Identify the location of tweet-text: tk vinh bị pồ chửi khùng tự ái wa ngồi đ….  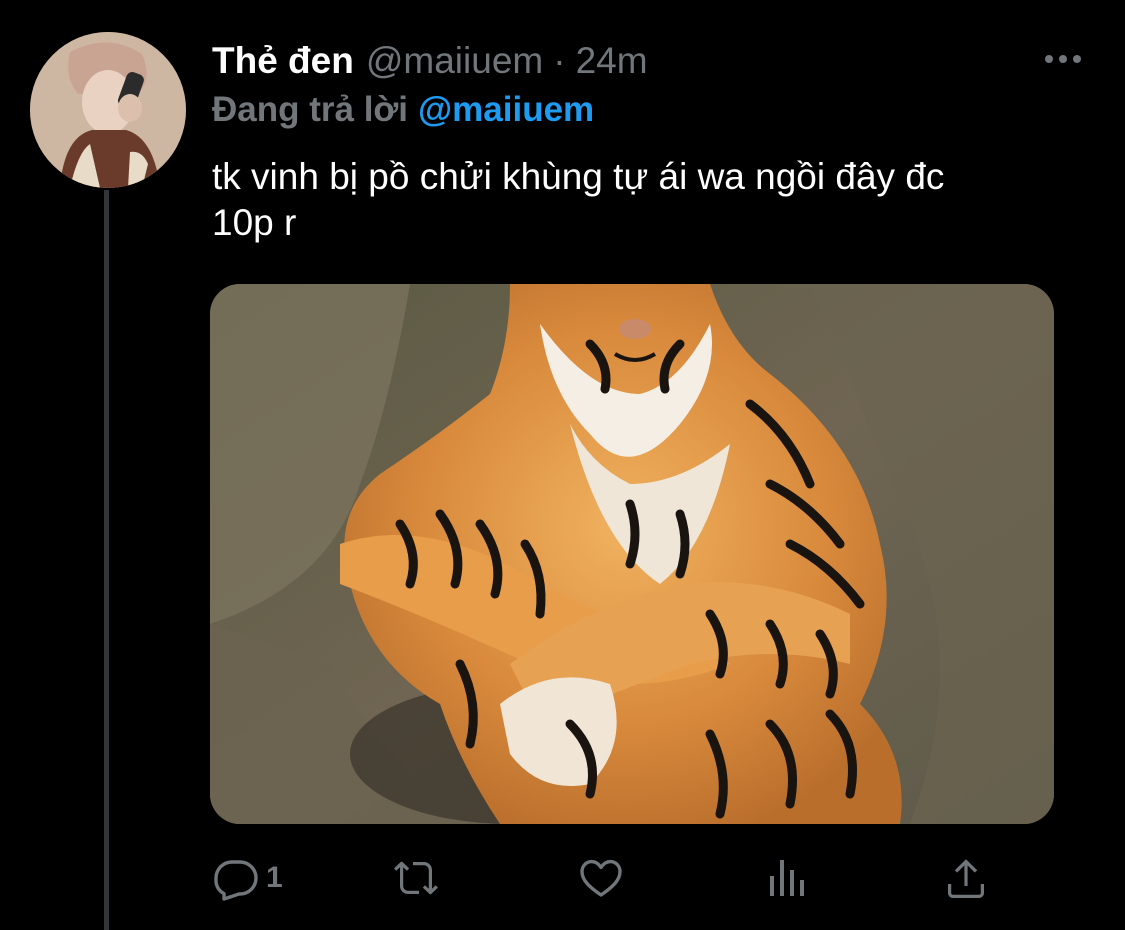
(578, 199).